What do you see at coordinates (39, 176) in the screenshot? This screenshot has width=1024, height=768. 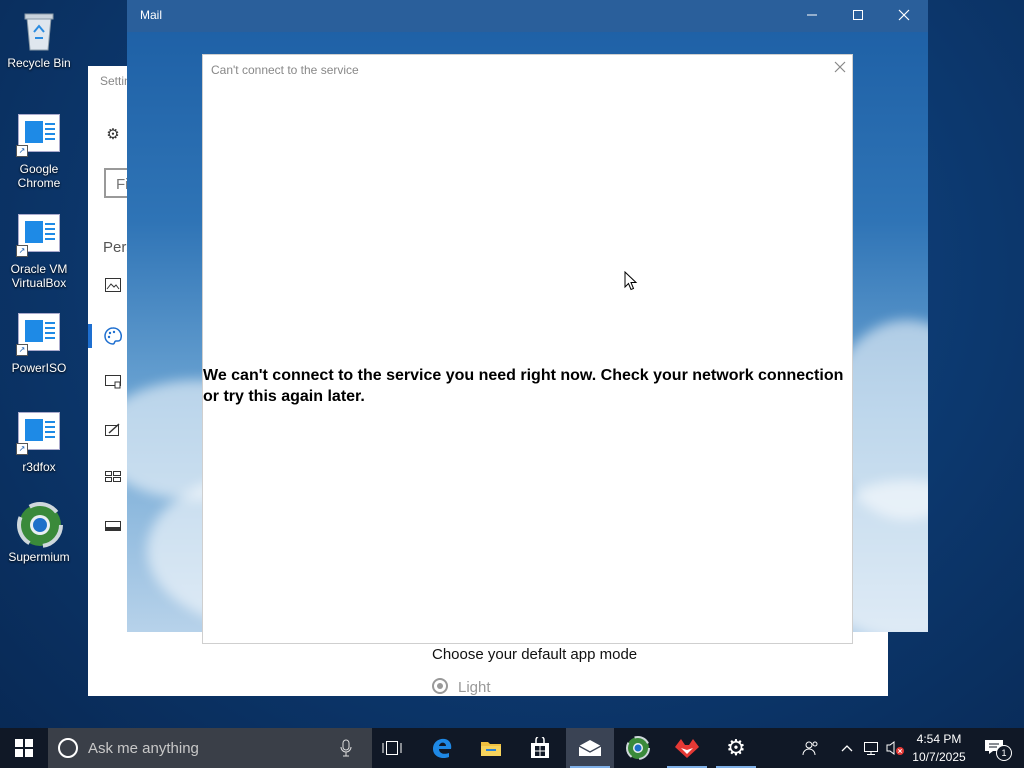 I see `desktop-icon-label: Google Chrome` at bounding box center [39, 176].